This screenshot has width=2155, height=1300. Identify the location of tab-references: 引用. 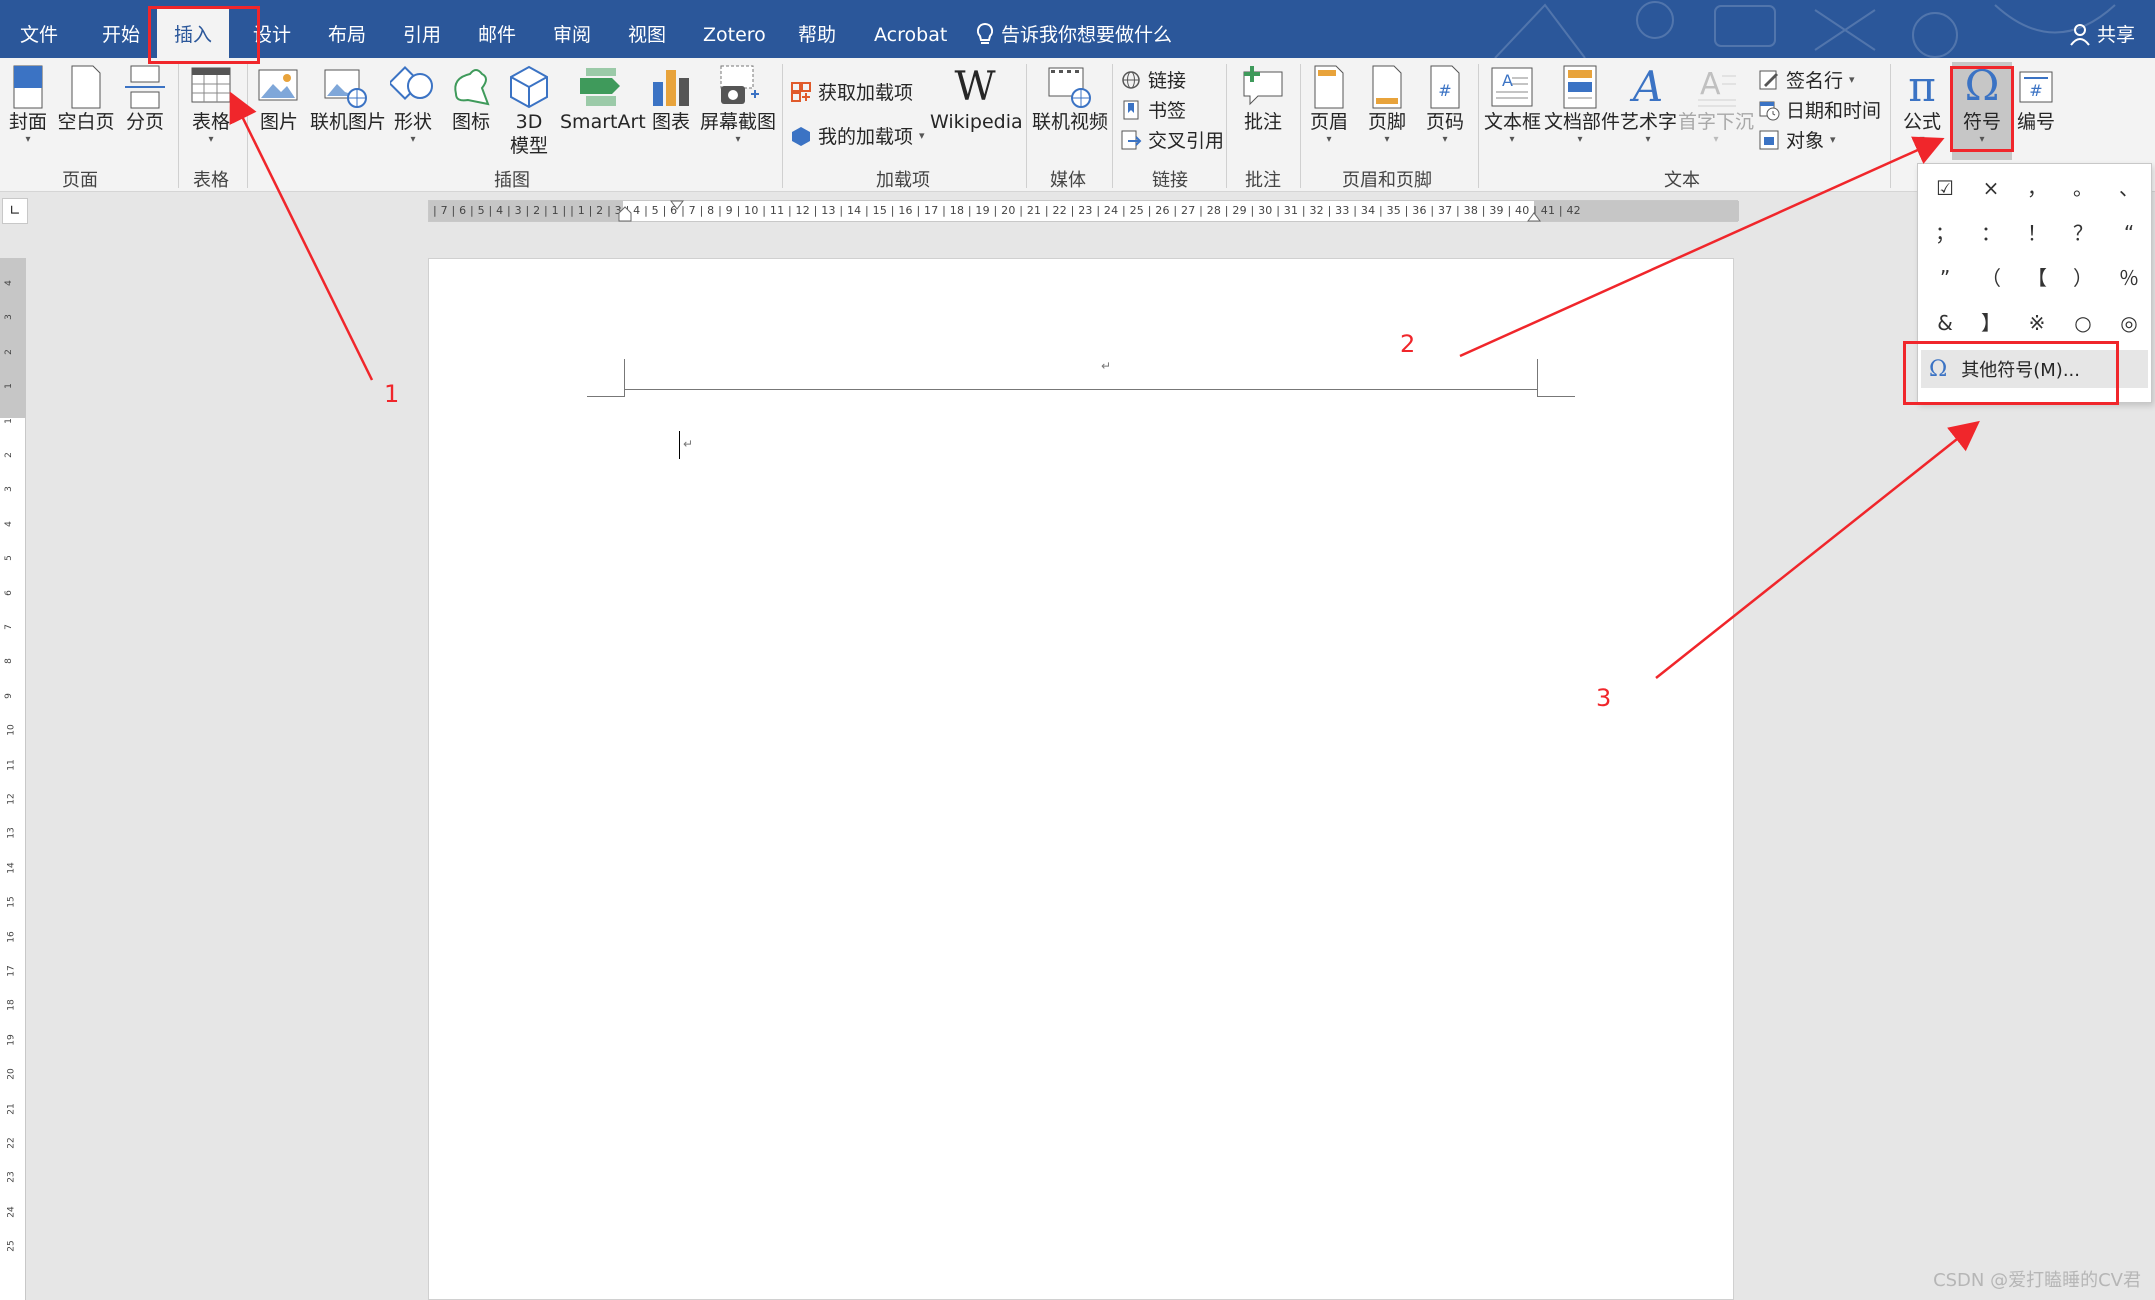
(422, 29).